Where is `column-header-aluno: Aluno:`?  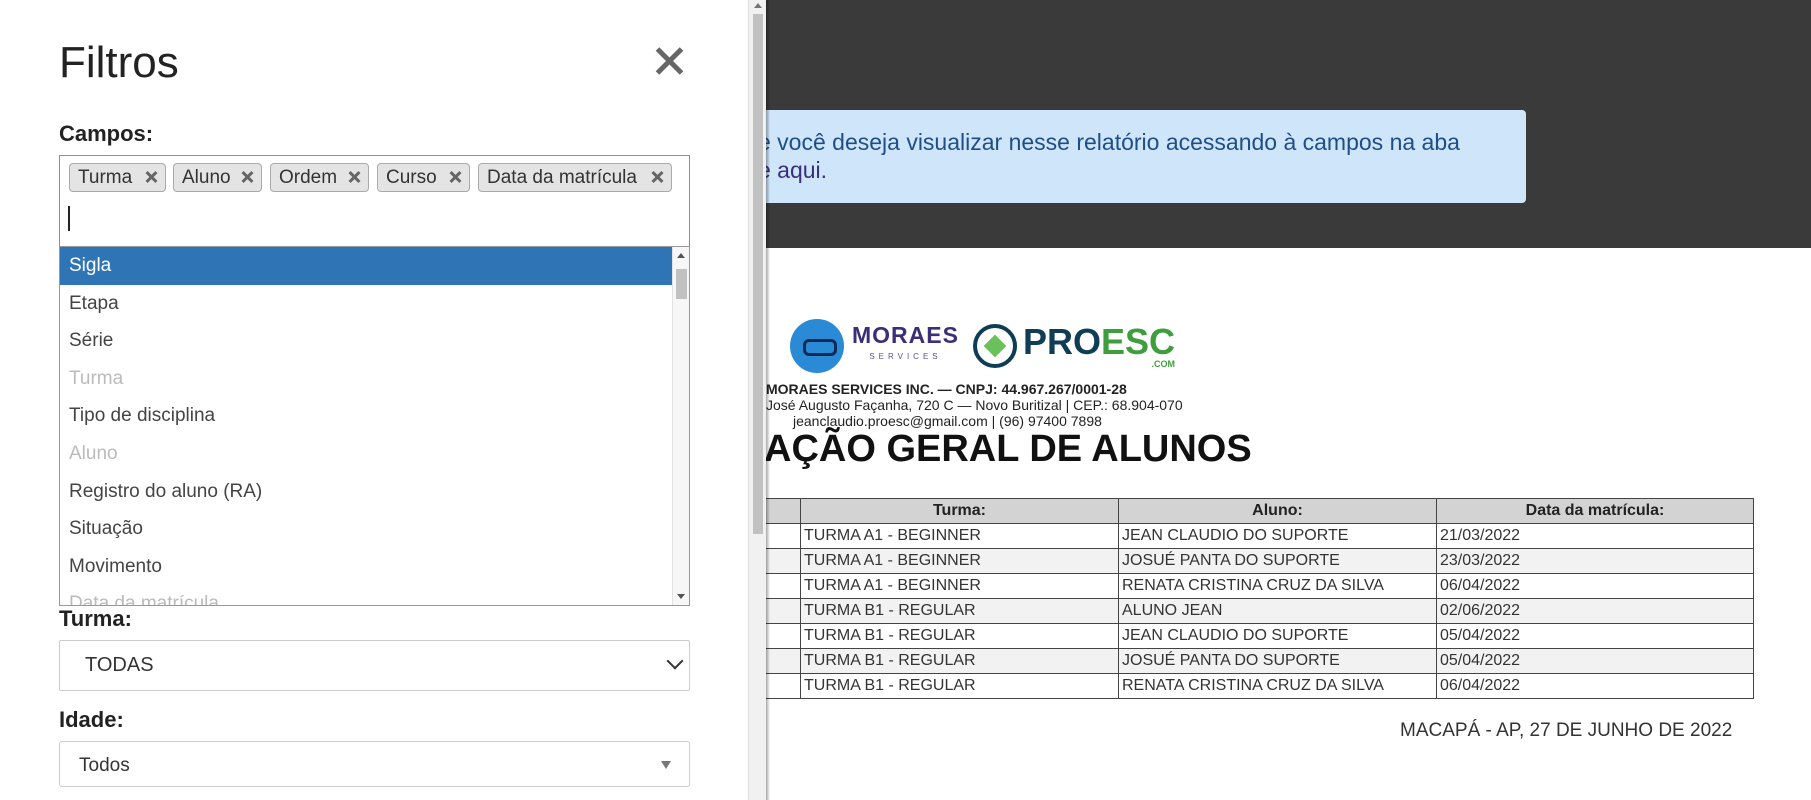
column-header-aluno: Aluno: is located at coordinates (1277, 511).